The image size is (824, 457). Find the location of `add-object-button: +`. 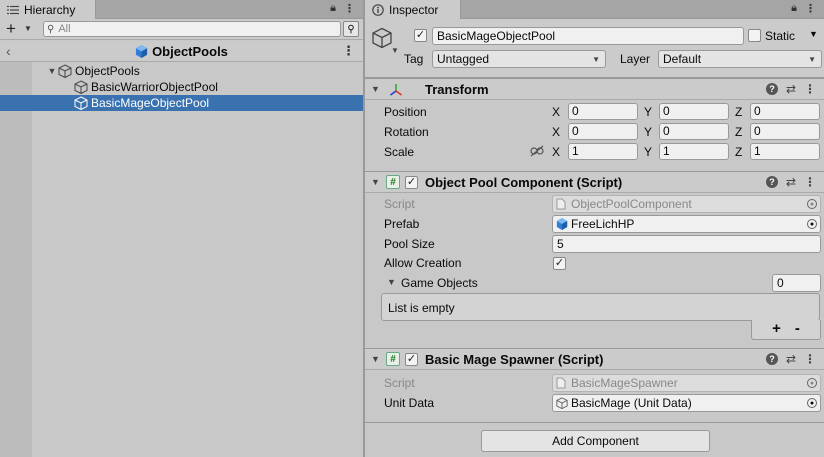

add-object-button: + is located at coordinates (11, 29).